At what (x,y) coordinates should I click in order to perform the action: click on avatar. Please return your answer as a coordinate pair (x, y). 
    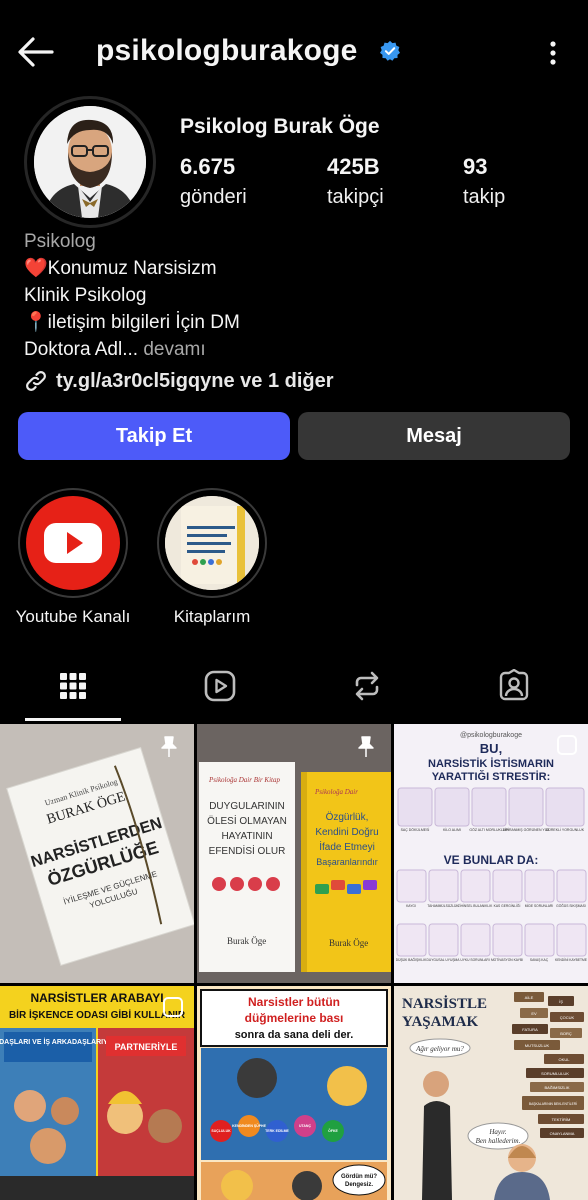
    Looking at the image, I should click on (90, 162).